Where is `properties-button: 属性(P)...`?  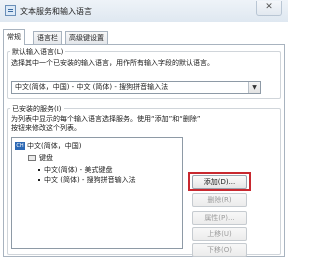
properties-button: 属性(P)... is located at coordinates (219, 218).